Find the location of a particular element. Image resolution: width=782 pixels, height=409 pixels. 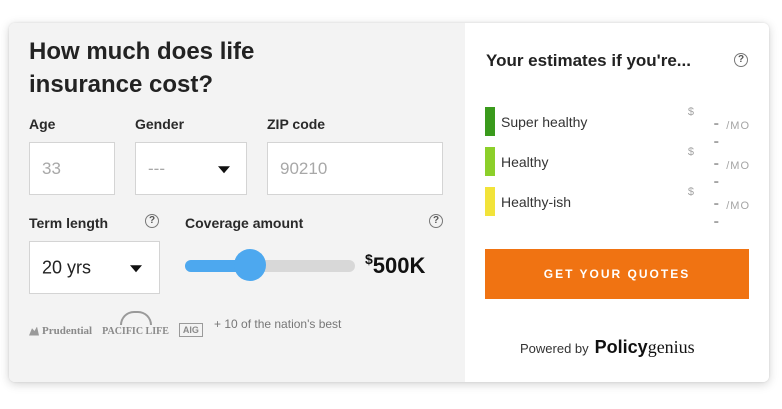

term-length-select: 20 yrs is located at coordinates (94, 267).